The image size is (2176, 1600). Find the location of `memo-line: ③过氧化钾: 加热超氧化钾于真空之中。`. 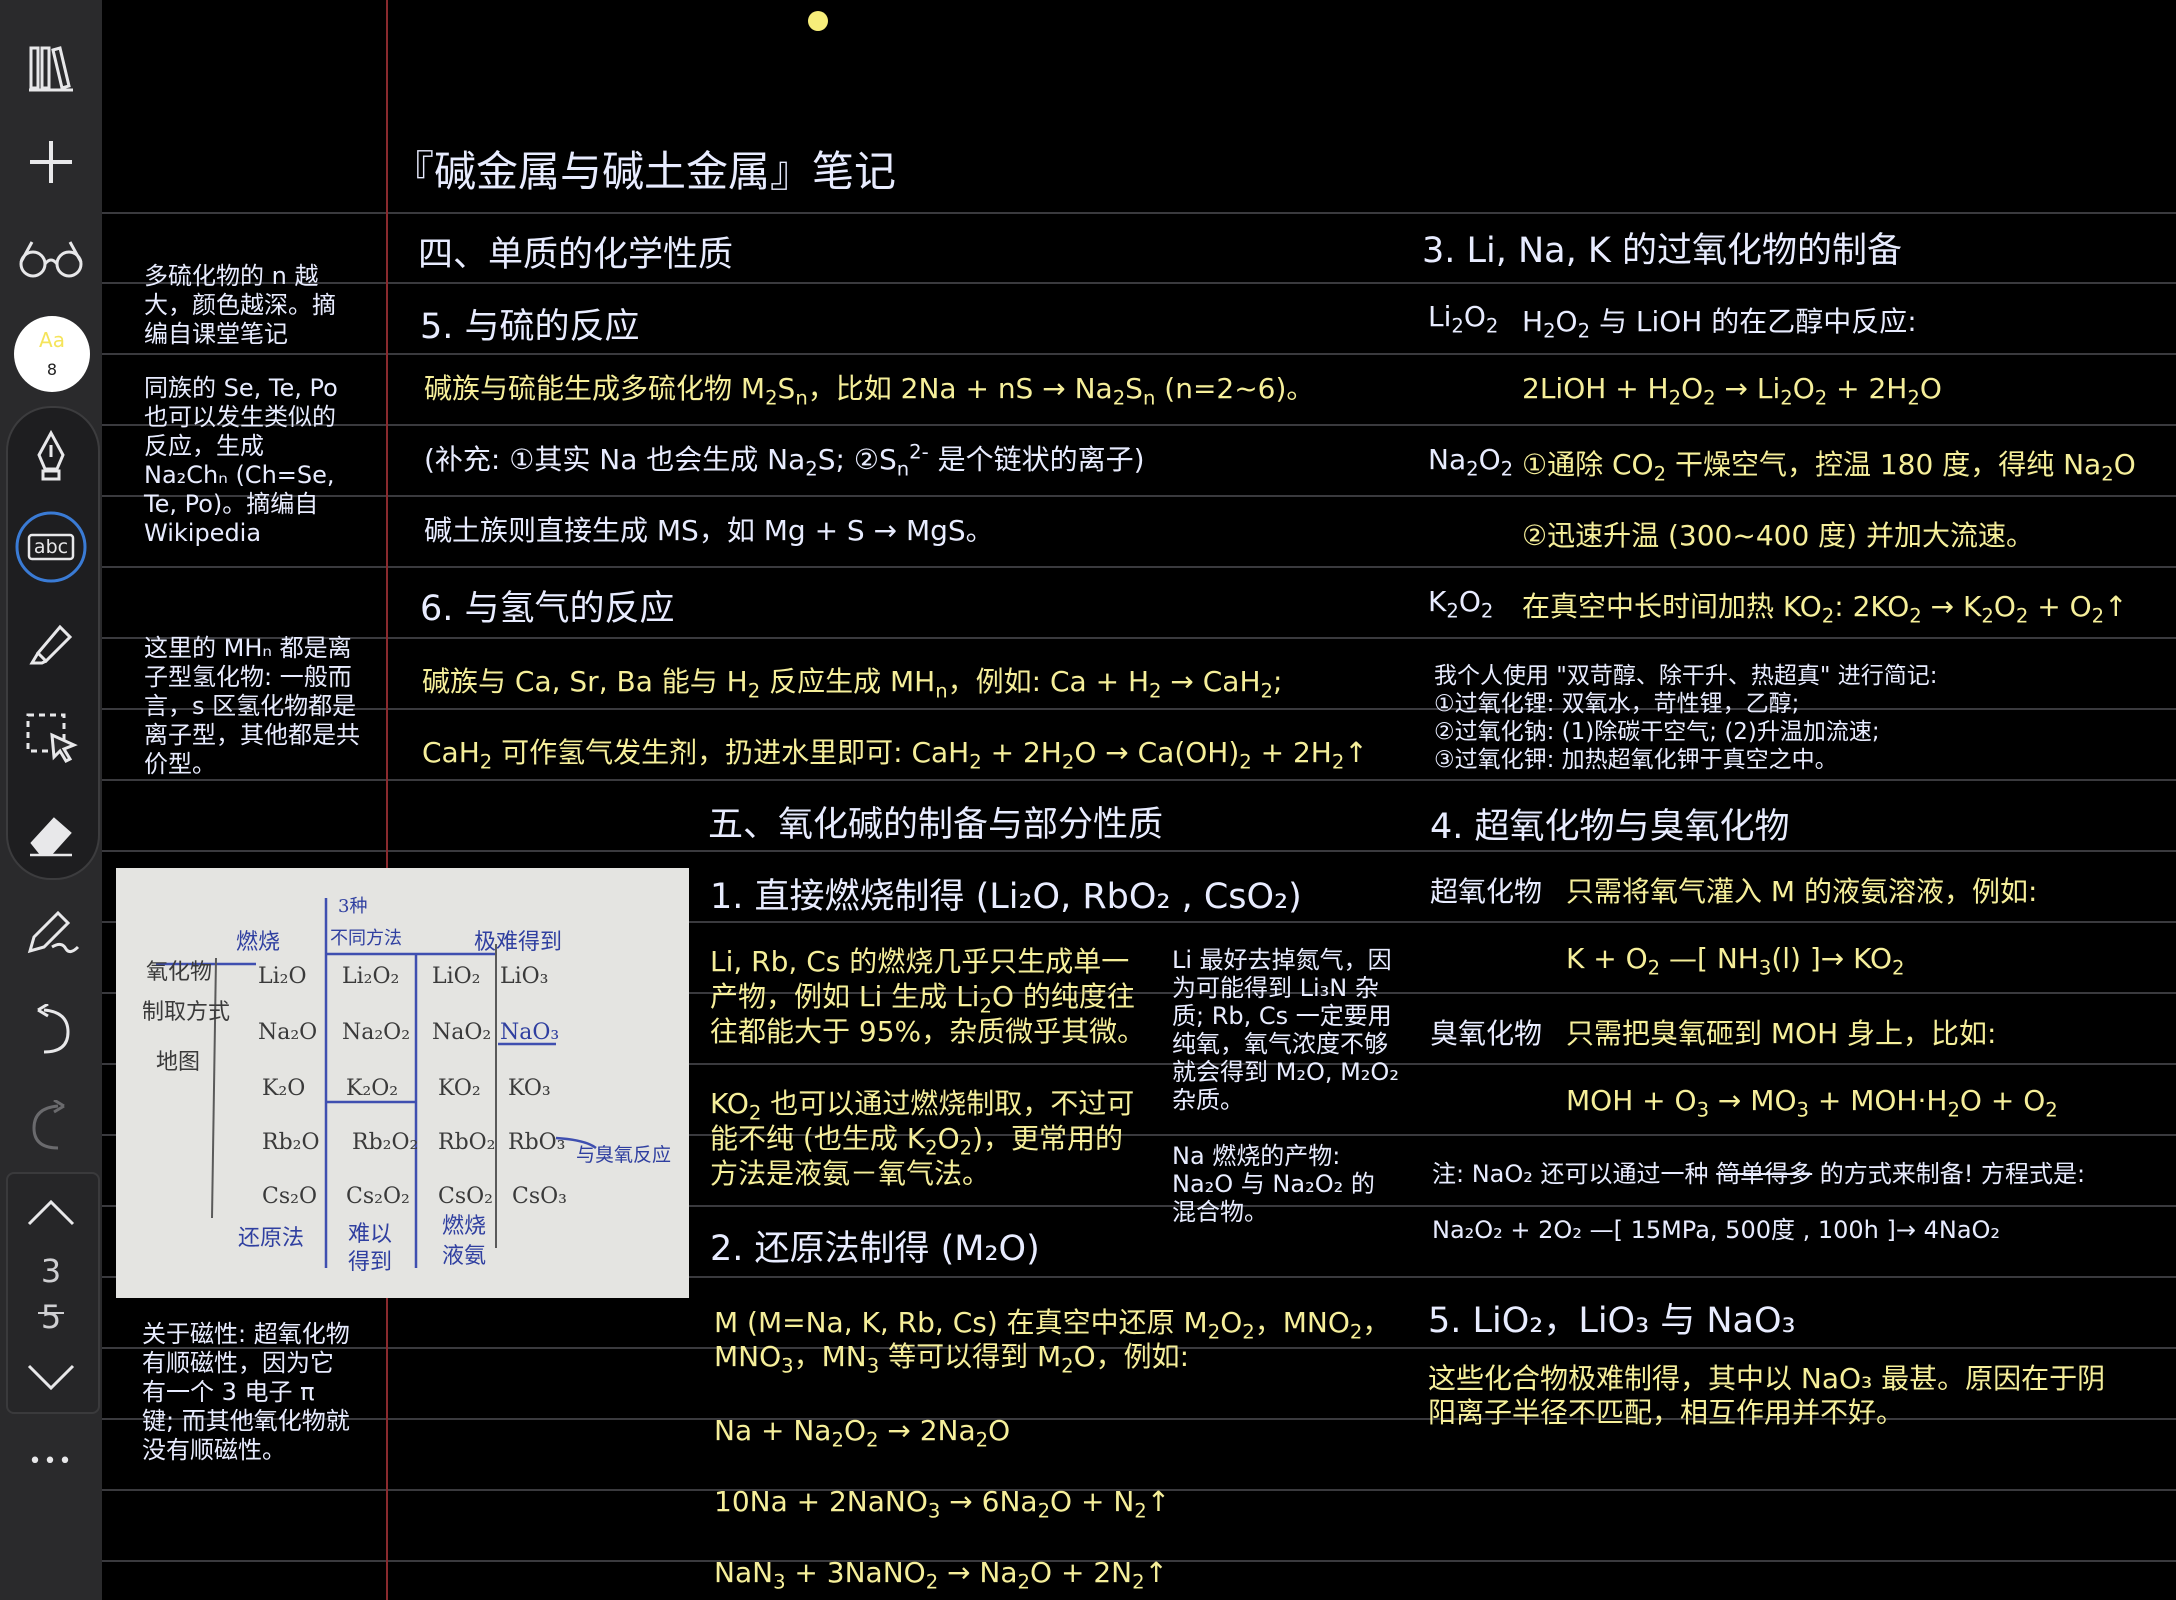

memo-line: ③过氧化钾: 加热超氧化钾于真空之中。 is located at coordinates (1636, 760).